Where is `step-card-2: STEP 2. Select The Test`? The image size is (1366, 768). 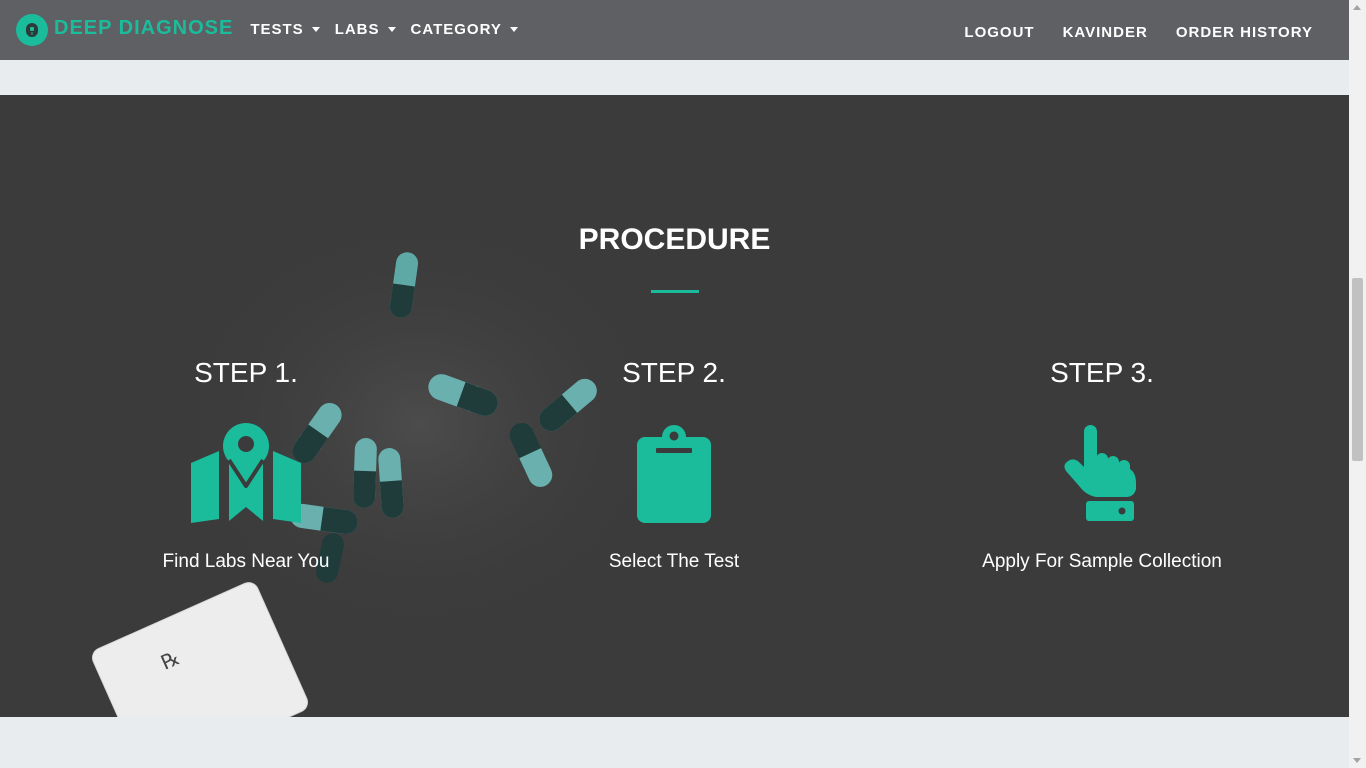 step-card-2: STEP 2. Select The Test is located at coordinates (674, 465).